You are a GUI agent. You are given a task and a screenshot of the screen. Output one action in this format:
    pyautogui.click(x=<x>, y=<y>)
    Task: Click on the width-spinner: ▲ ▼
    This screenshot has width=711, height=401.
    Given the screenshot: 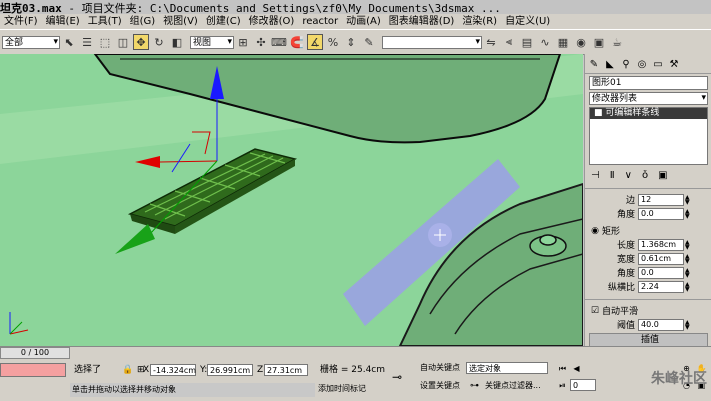 What is the action you would take?
    pyautogui.click(x=687, y=258)
    